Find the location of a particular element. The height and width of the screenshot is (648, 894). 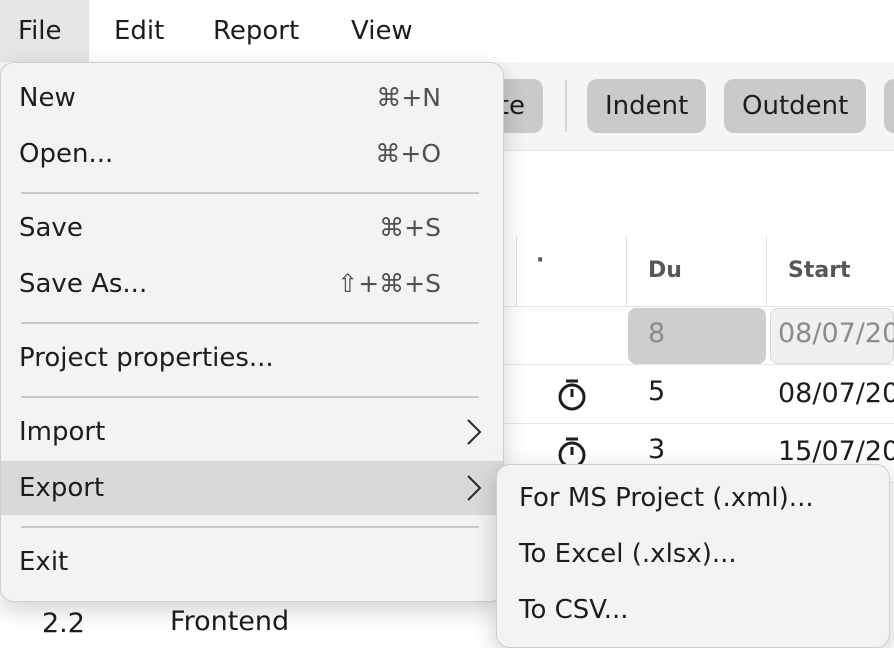

menu-item-save-as: Save As... ⇧+⌘+S is located at coordinates (252, 284).